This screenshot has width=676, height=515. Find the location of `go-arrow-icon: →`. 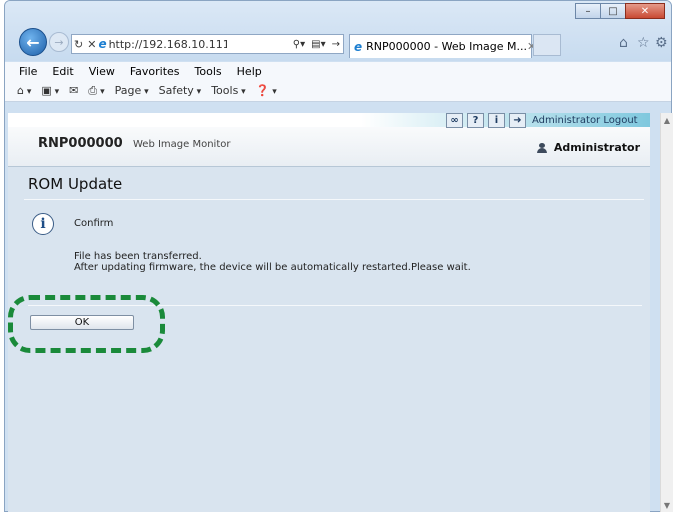

go-arrow-icon: → is located at coordinates (336, 44).